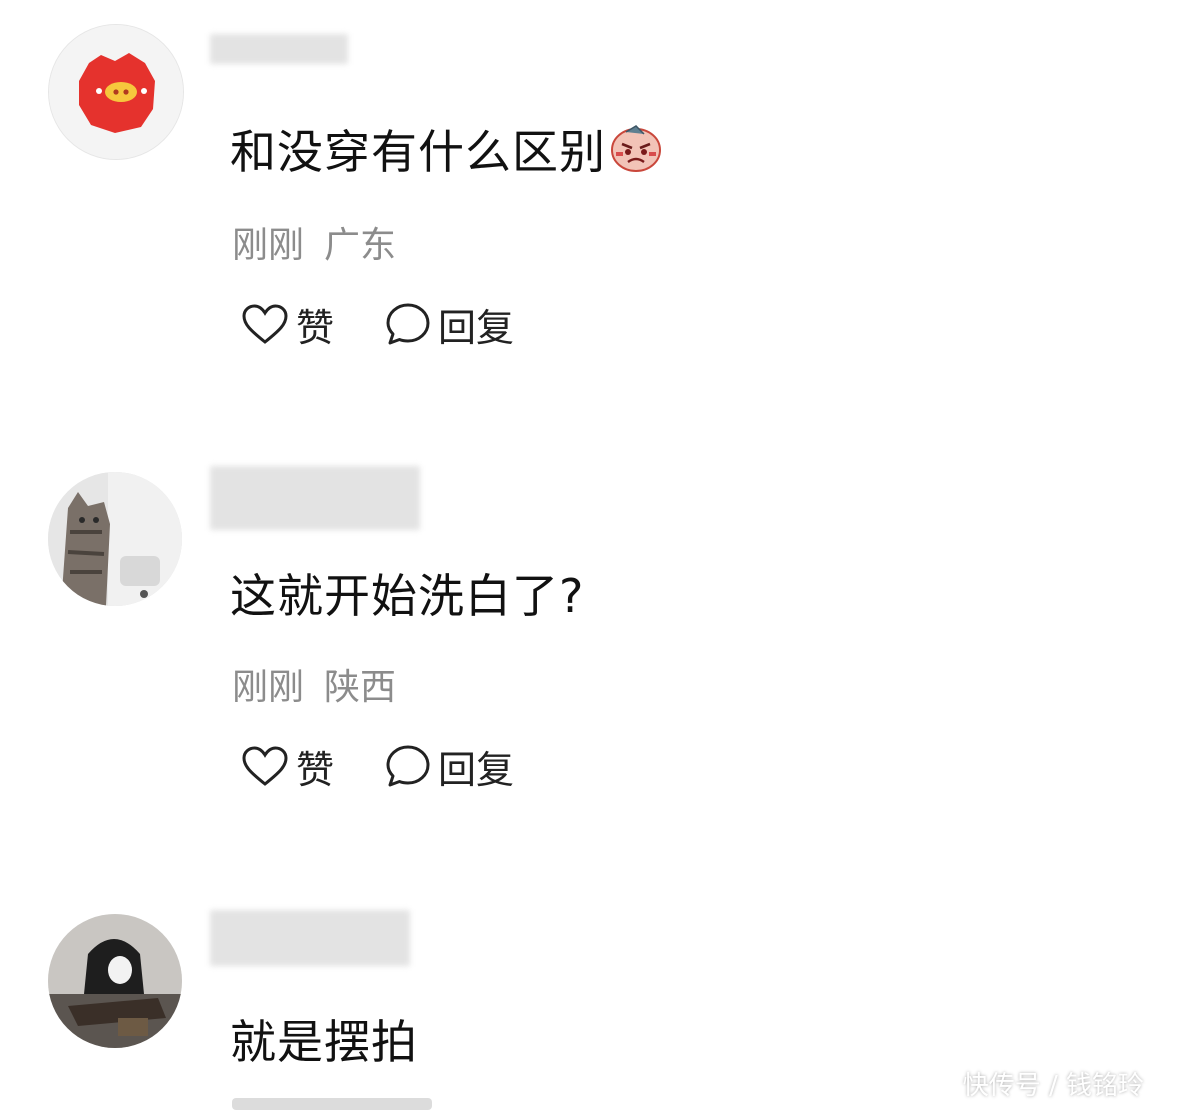 Image resolution: width=1180 pixels, height=1110 pixels. What do you see at coordinates (407, 596) in the screenshot?
I see `comment-text: 这就开始洗白了?` at bounding box center [407, 596].